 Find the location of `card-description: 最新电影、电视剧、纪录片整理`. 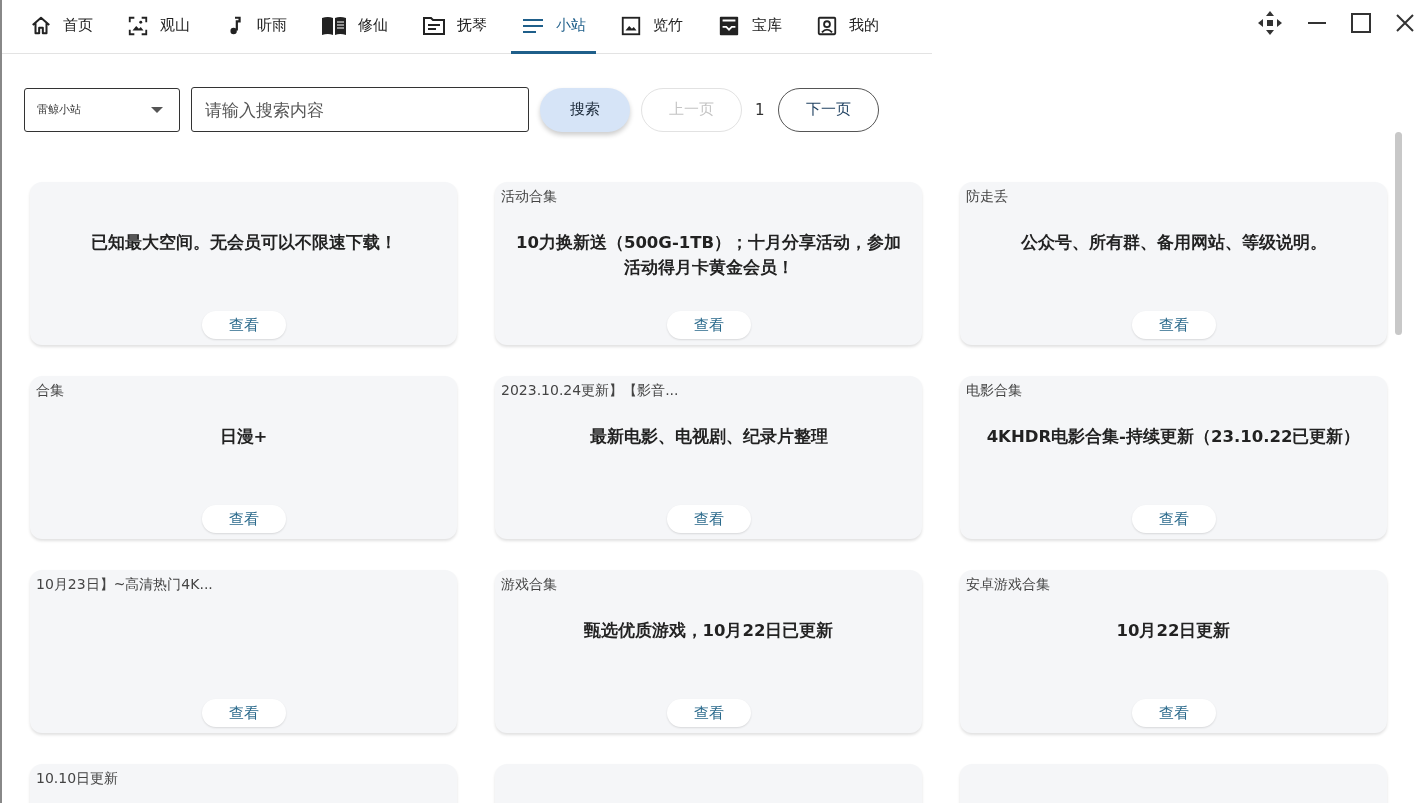

card-description: 最新电影、电视剧、纪录片整理 is located at coordinates (708, 436).